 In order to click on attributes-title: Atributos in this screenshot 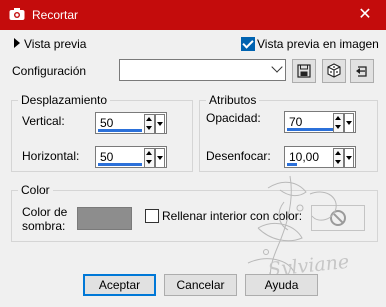, I will do `click(233, 100)`.